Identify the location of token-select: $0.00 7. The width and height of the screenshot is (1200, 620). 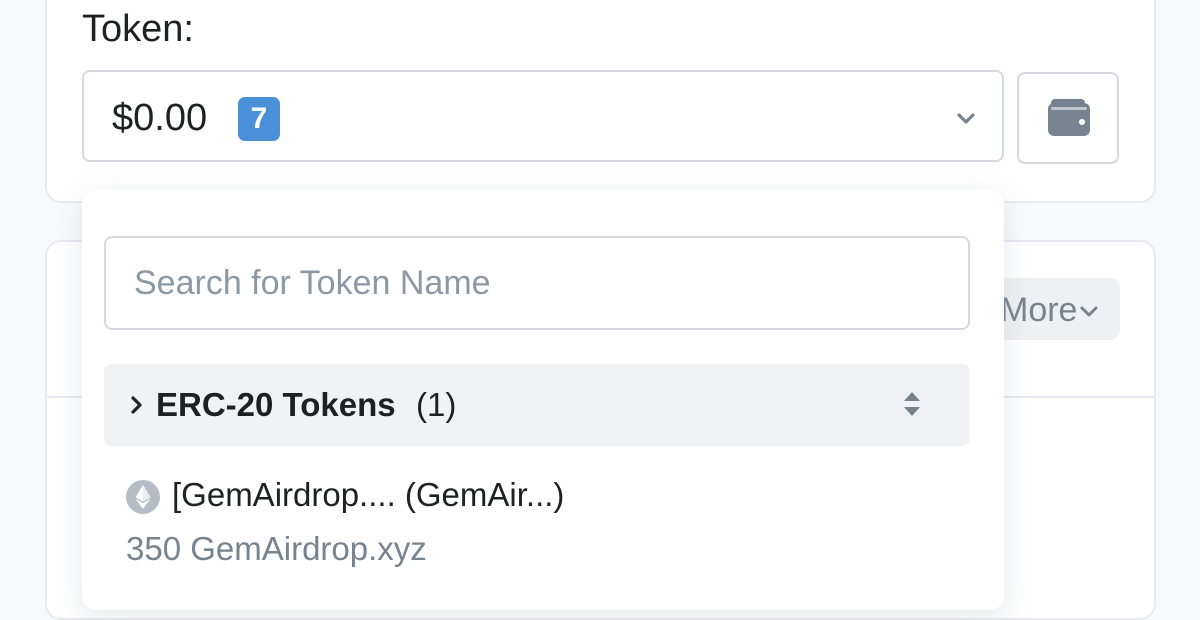
(543, 116).